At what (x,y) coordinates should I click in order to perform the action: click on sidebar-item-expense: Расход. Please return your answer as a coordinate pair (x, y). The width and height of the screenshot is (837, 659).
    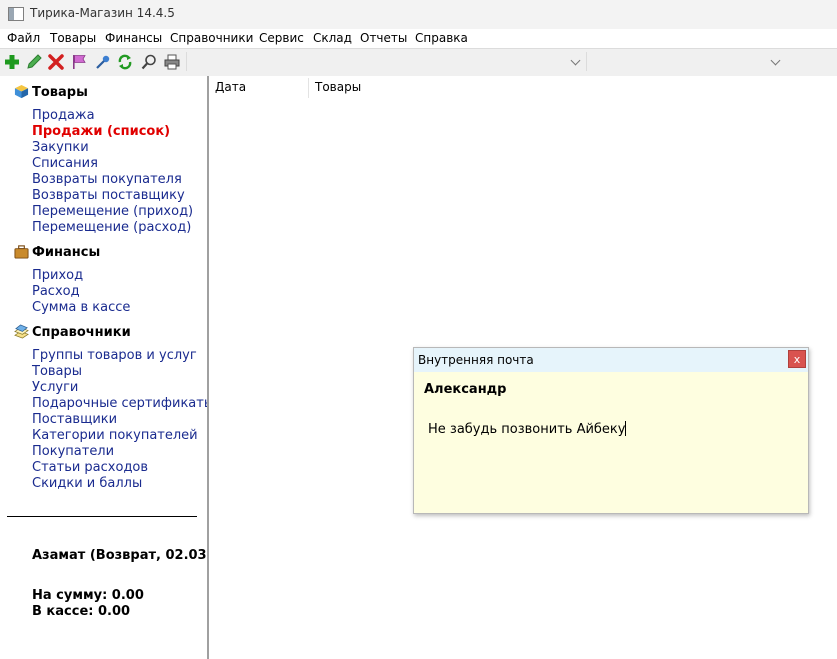
    Looking at the image, I should click on (56, 291).